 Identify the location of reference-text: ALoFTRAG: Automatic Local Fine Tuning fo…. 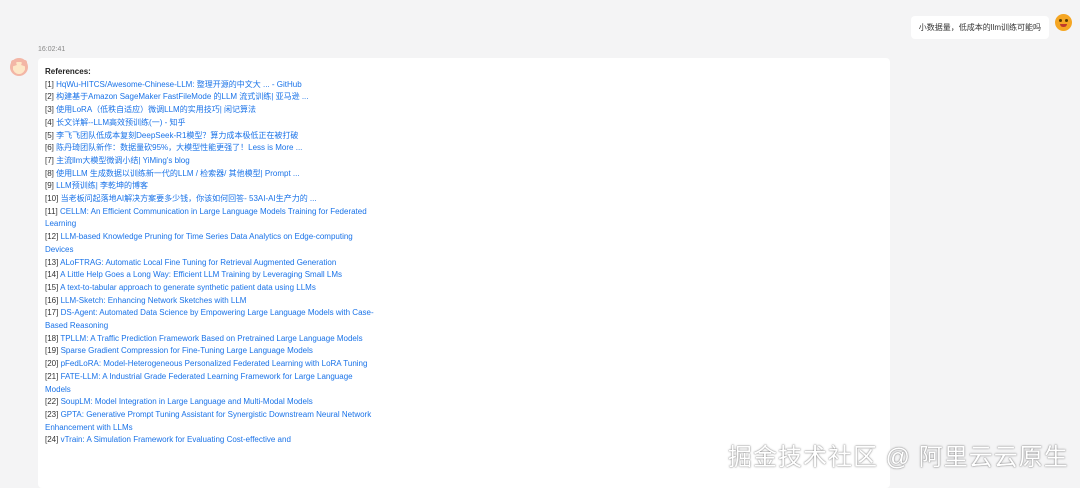
(198, 262).